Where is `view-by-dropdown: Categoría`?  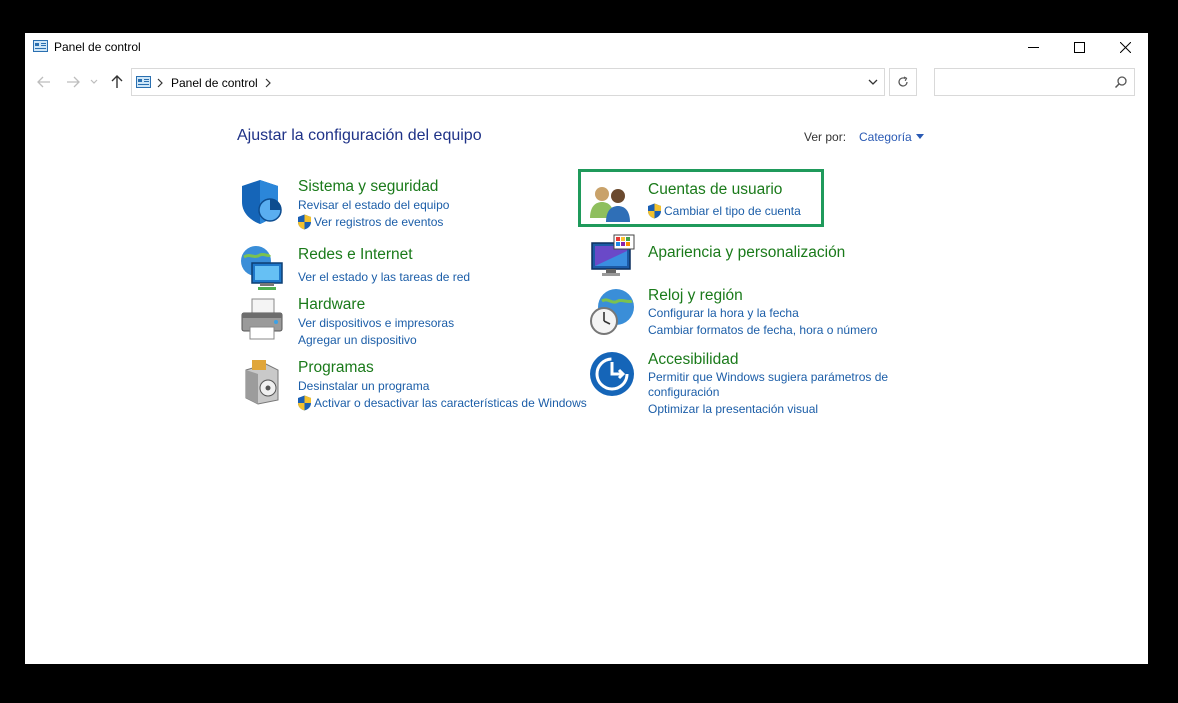
view-by-dropdown: Categoría is located at coordinates (885, 137).